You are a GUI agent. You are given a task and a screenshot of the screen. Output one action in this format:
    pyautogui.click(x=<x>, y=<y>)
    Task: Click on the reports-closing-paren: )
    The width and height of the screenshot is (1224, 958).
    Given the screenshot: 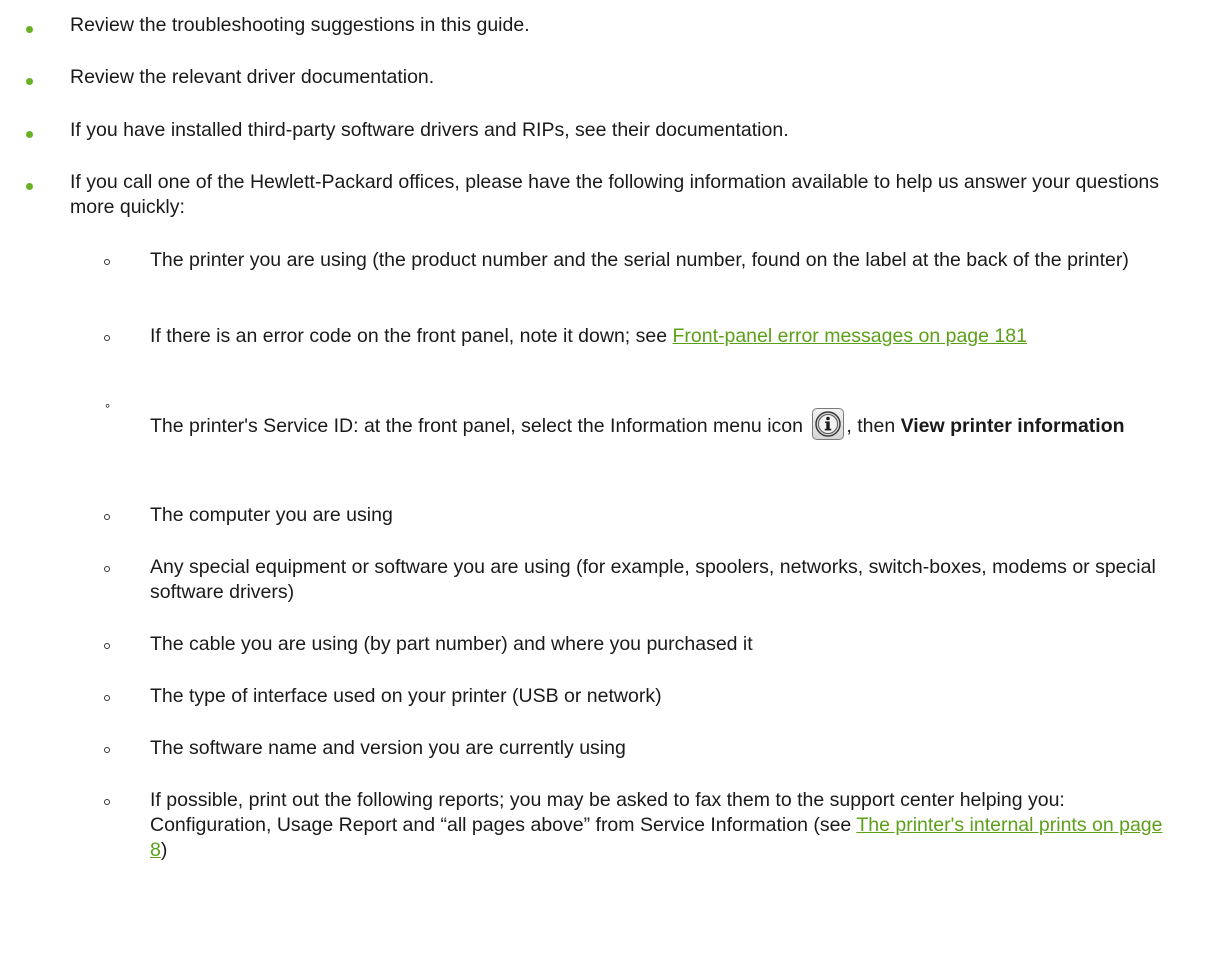 What is the action you would take?
    pyautogui.click(x=164, y=850)
    